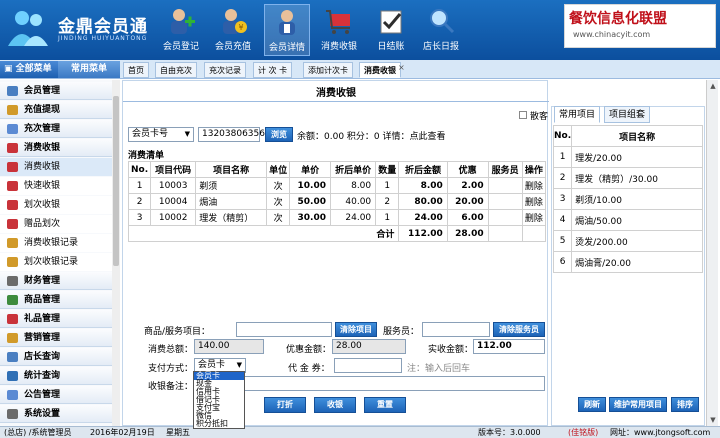 This screenshot has width=720, height=438. I want to click on menu-tab-all: ▣ 全部菜单, so click(29, 69).